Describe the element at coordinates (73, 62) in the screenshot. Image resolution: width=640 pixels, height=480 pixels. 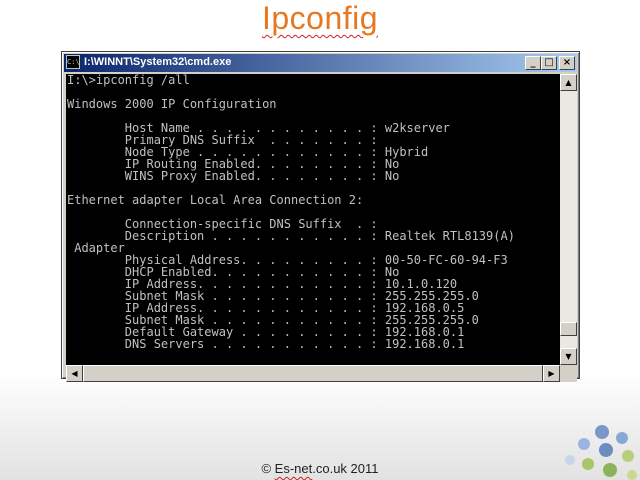
I see `cmd-icon: C:\` at that location.